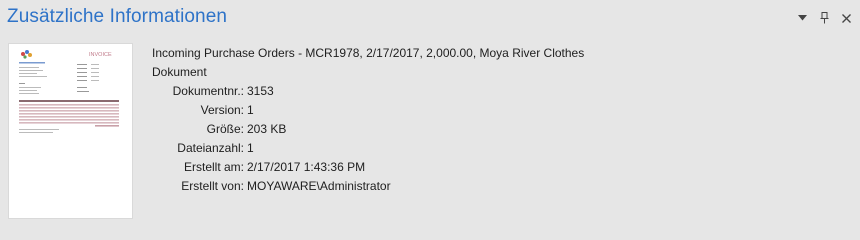  What do you see at coordinates (846, 18) in the screenshot?
I see `close-icon` at bounding box center [846, 18].